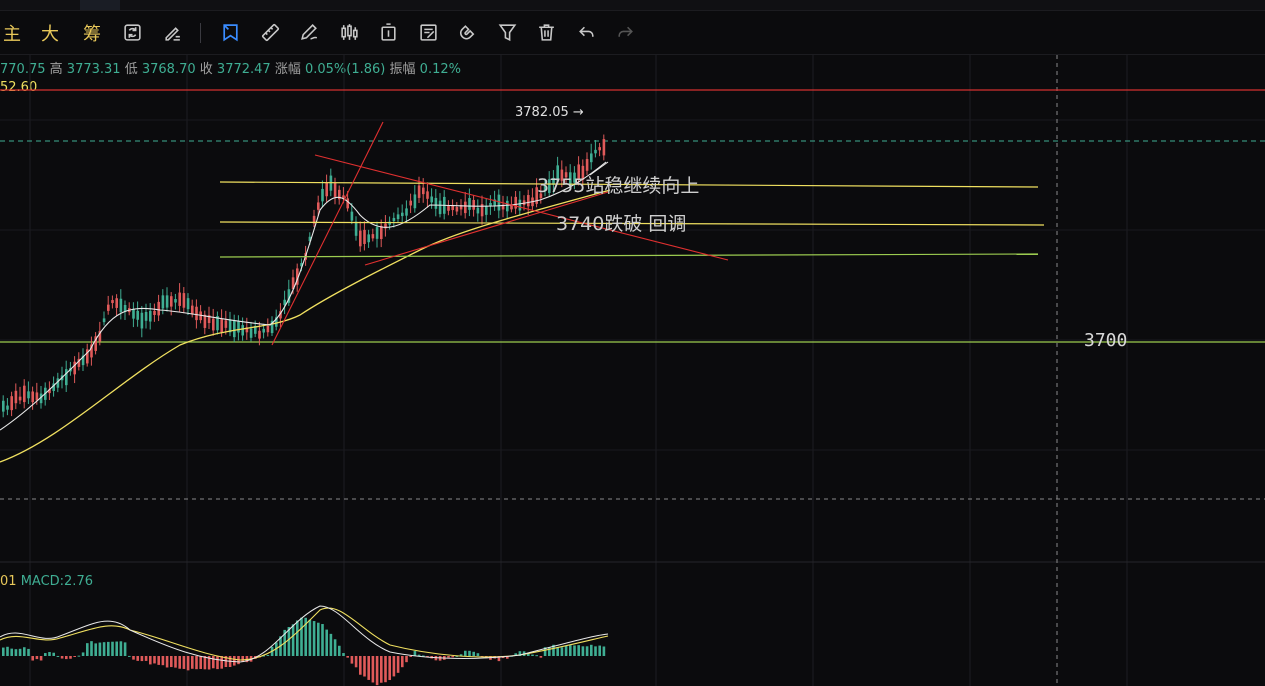 The width and height of the screenshot is (1265, 686). Describe the element at coordinates (618, 184) in the screenshot. I see `annotation-upper: 3755站稳继续向上` at that location.